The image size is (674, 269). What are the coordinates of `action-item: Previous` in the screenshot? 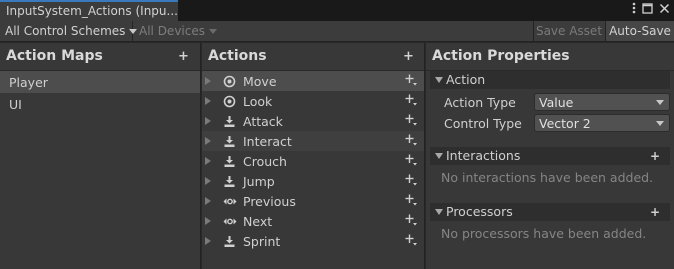 It's located at (313, 201).